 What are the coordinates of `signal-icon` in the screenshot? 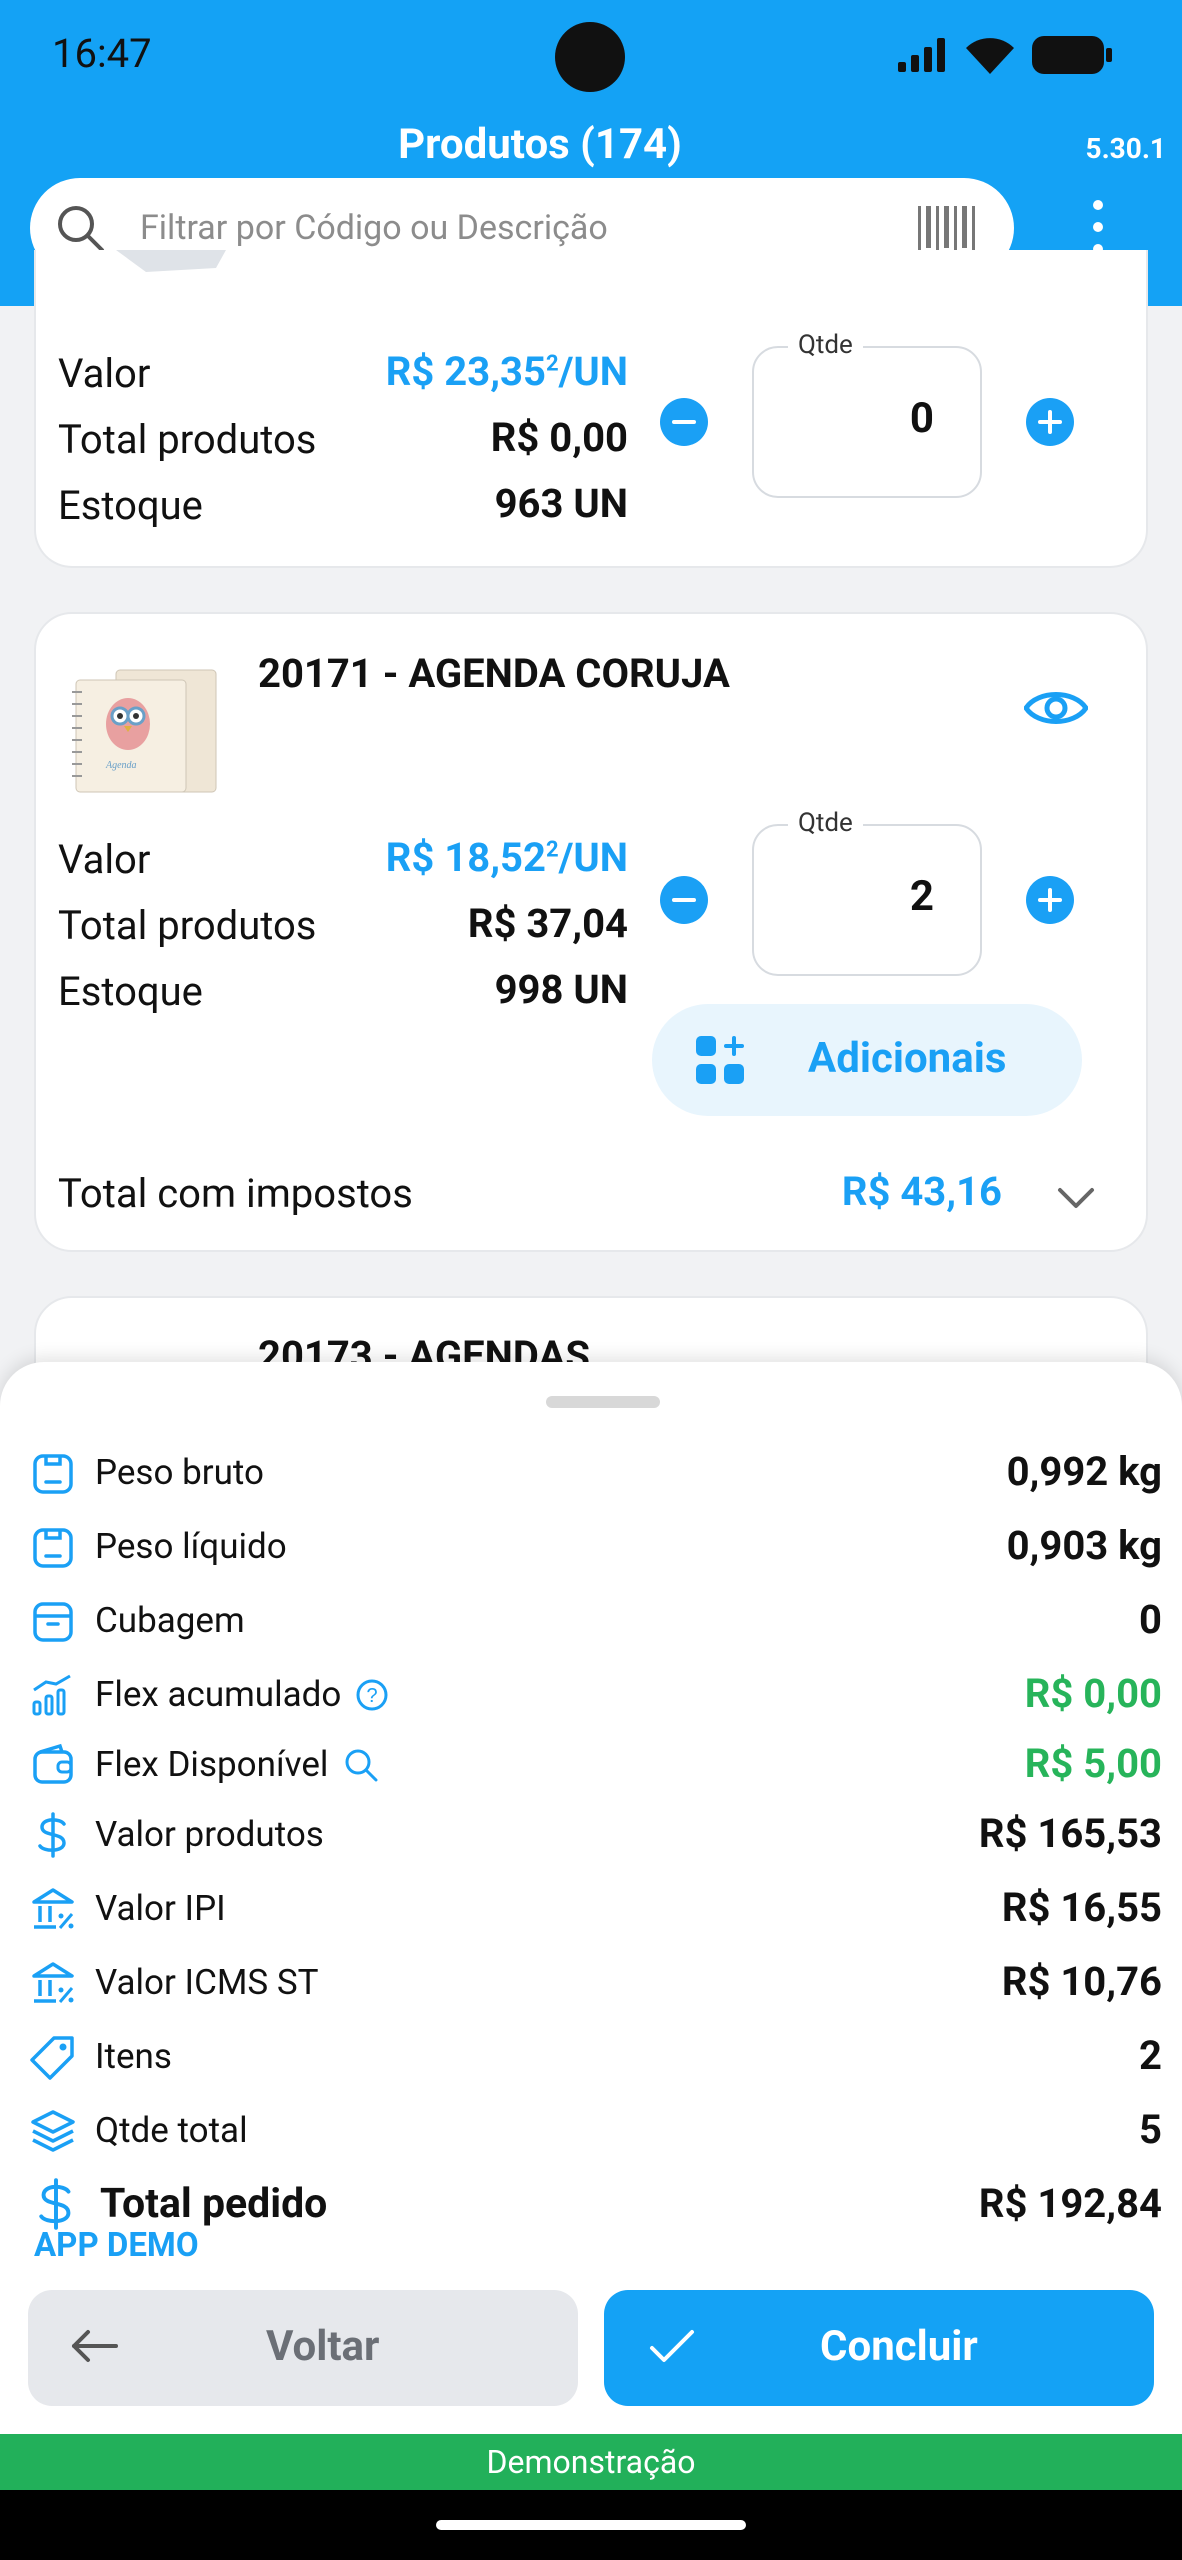 It's located at (921, 55).